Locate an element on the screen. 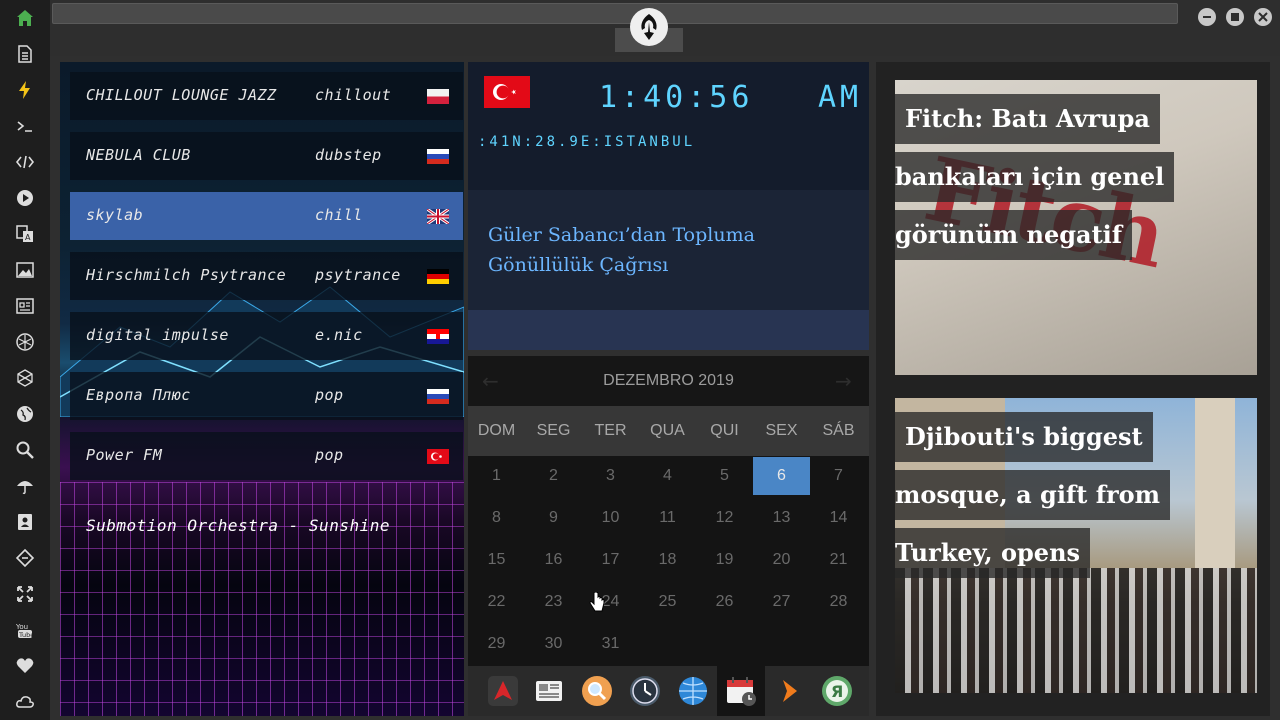 This screenshot has width=1280, height=720. svg-text: Я is located at coordinates (837, 691).